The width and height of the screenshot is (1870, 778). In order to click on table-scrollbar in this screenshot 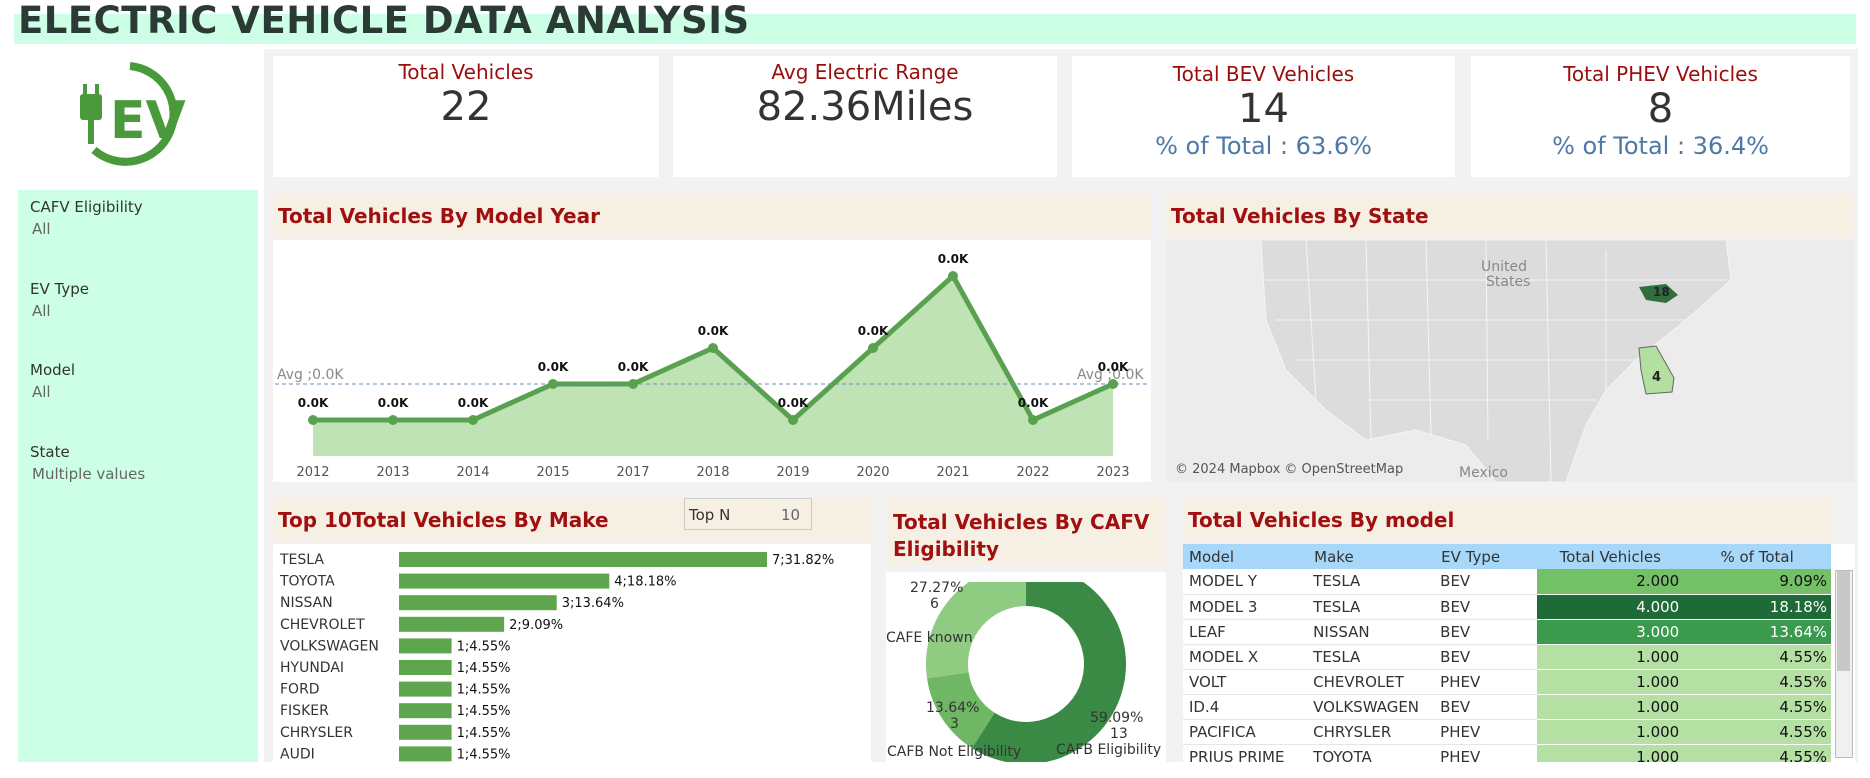, I will do `click(1844, 664)`.